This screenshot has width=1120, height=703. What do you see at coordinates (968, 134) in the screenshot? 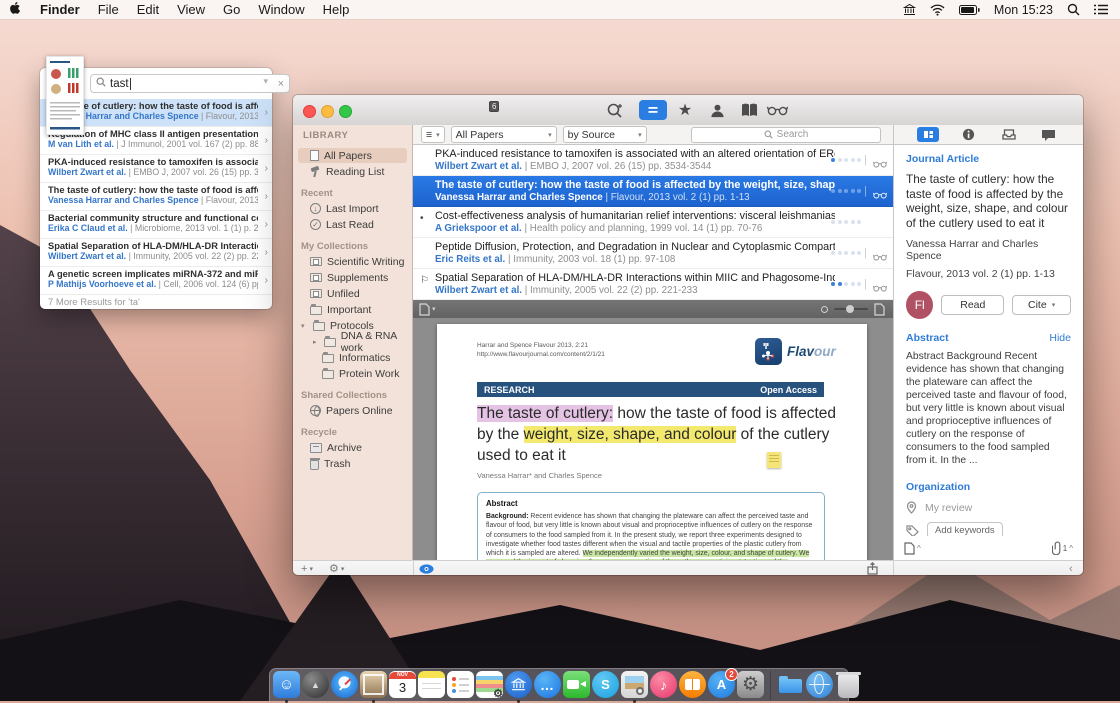
I see `info-tab` at bounding box center [968, 134].